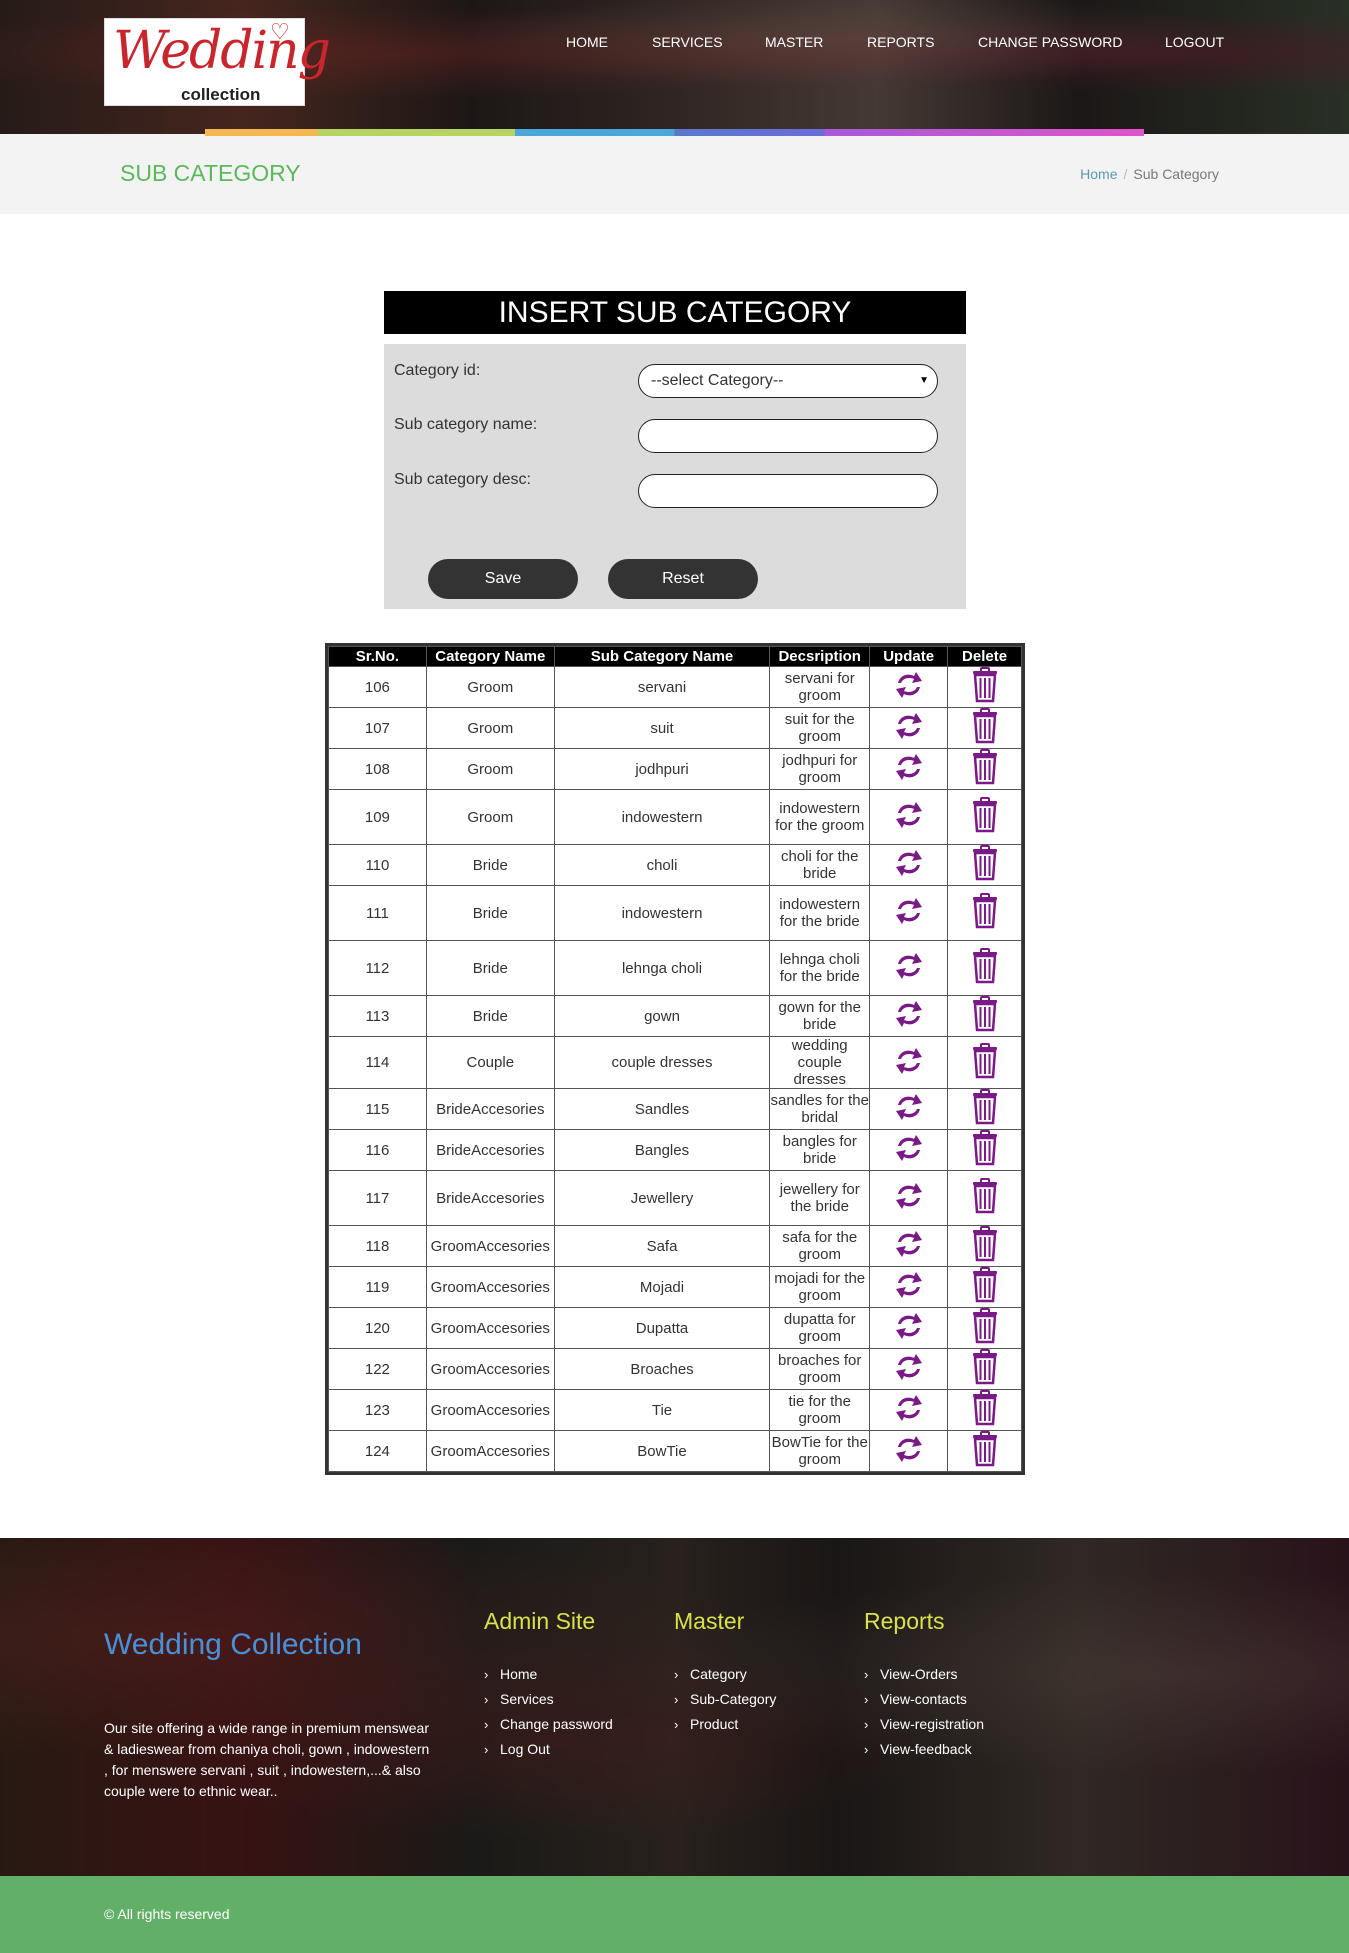  What do you see at coordinates (1098, 174) in the screenshot?
I see `breadcrumb-home: Home` at bounding box center [1098, 174].